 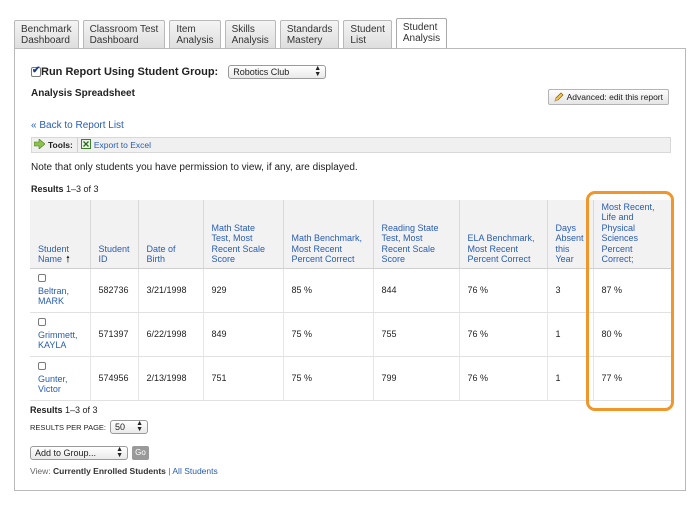 I want to click on student-name-link: Grimmett, KAYLA, so click(x=62, y=340).